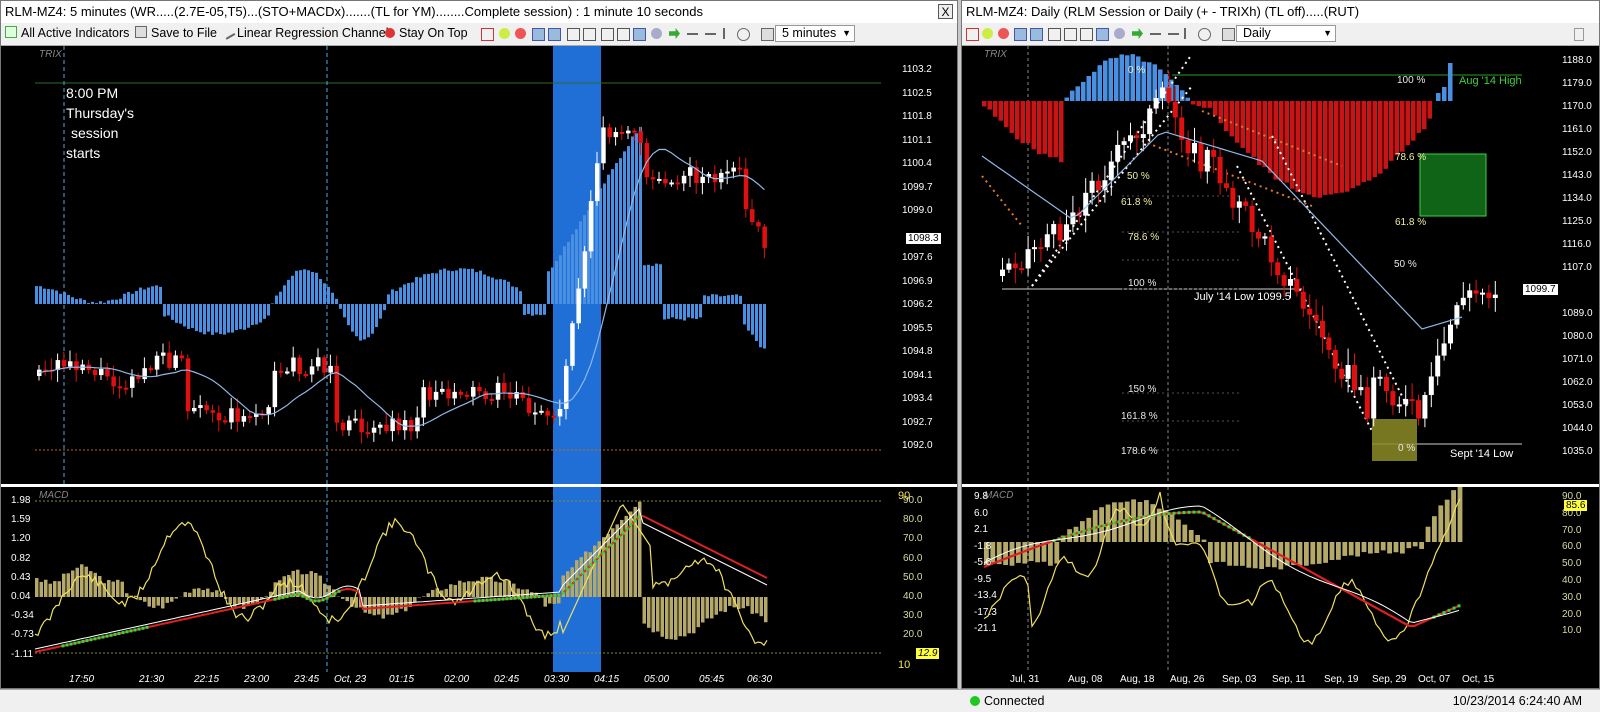 Image resolution: width=1600 pixels, height=712 pixels. I want to click on price-axis-label: 1188.0, so click(1577, 60).